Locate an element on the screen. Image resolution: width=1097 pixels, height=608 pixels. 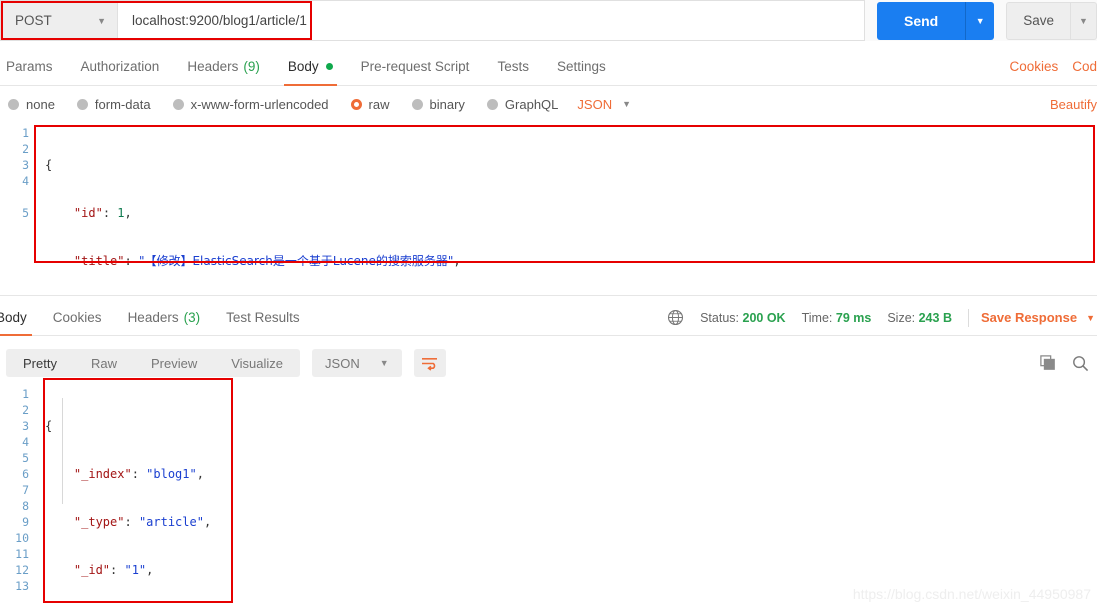
http-method-dropdown: POST ▼ is located at coordinates (59, 20).